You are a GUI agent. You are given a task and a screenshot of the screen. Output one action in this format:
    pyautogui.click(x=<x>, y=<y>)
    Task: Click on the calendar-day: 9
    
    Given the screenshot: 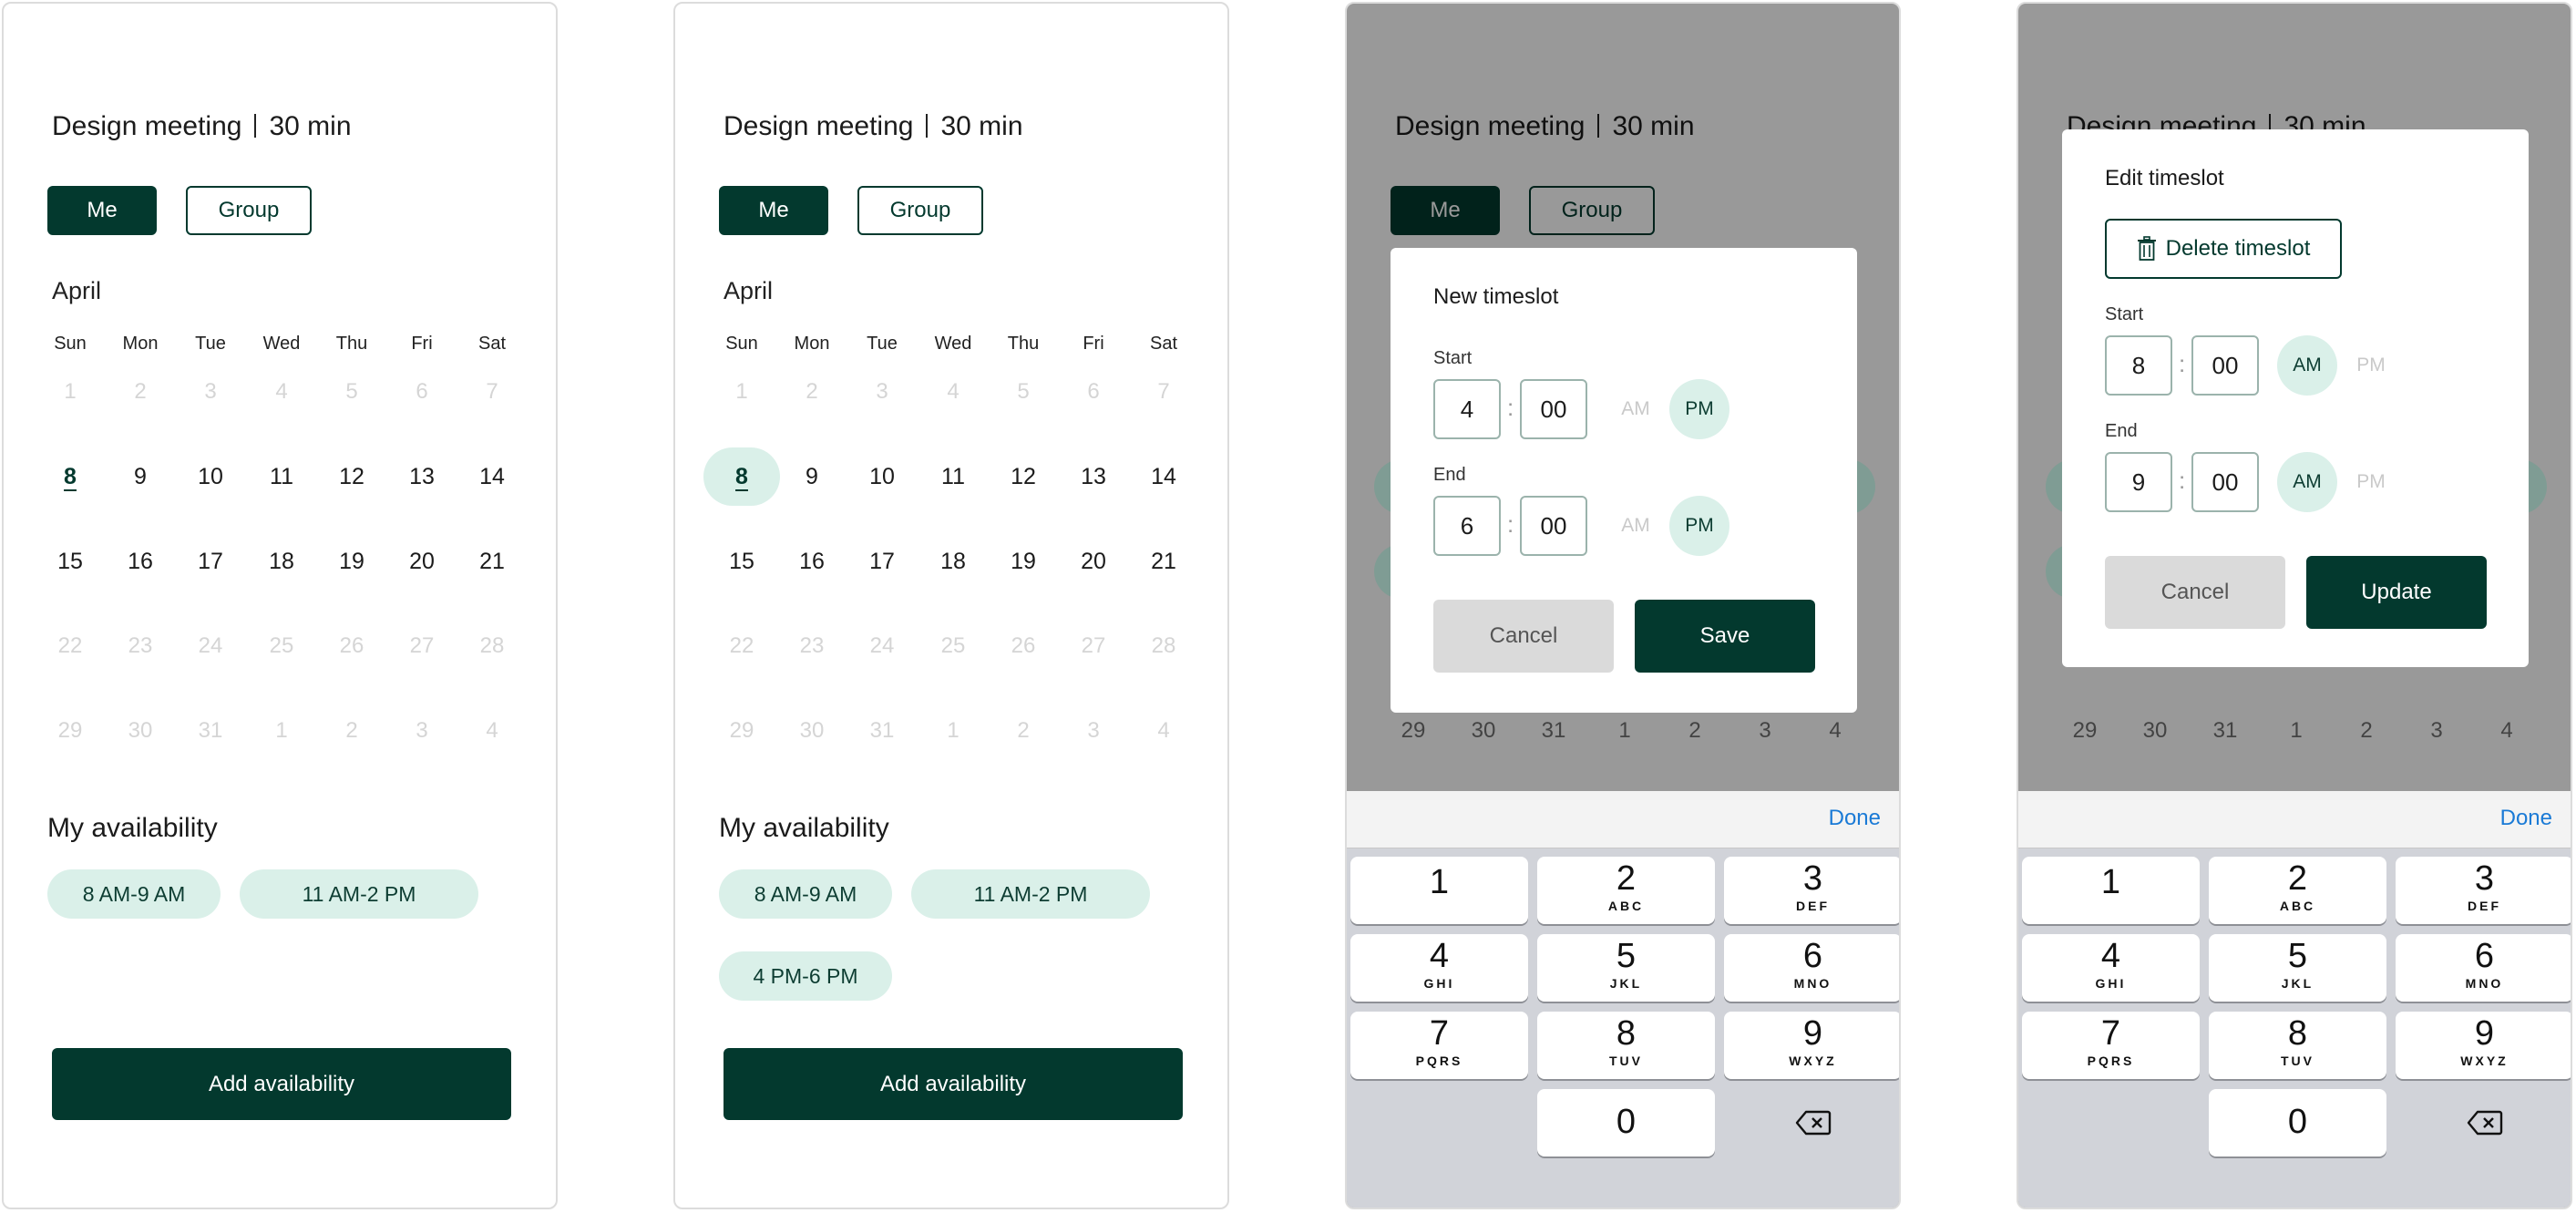 What is the action you would take?
    pyautogui.click(x=812, y=477)
    